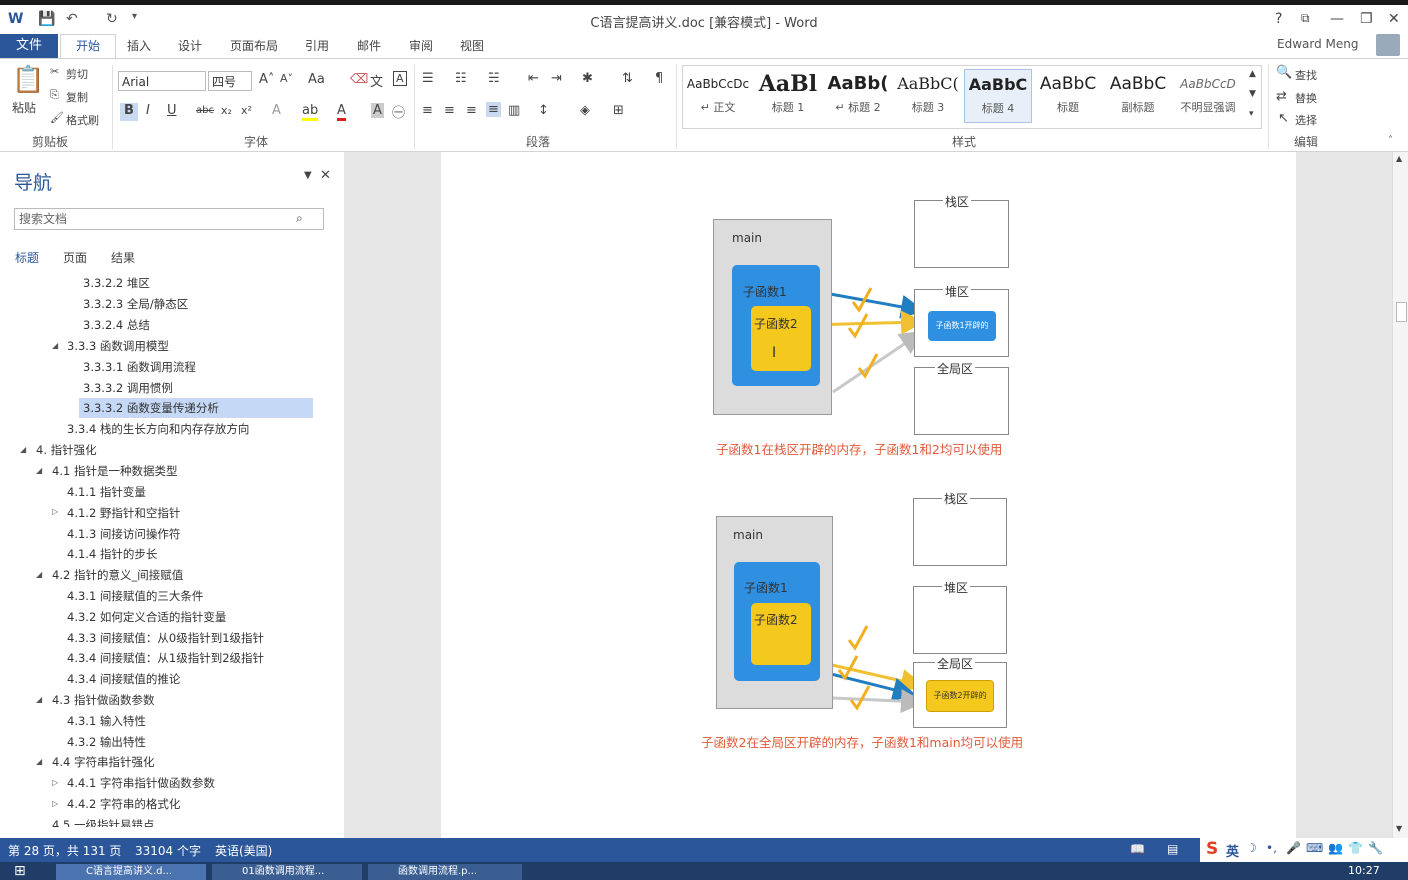 The height and width of the screenshot is (880, 1408). Describe the element at coordinates (1283, 118) in the screenshot. I see `select-icon: ↖` at that location.